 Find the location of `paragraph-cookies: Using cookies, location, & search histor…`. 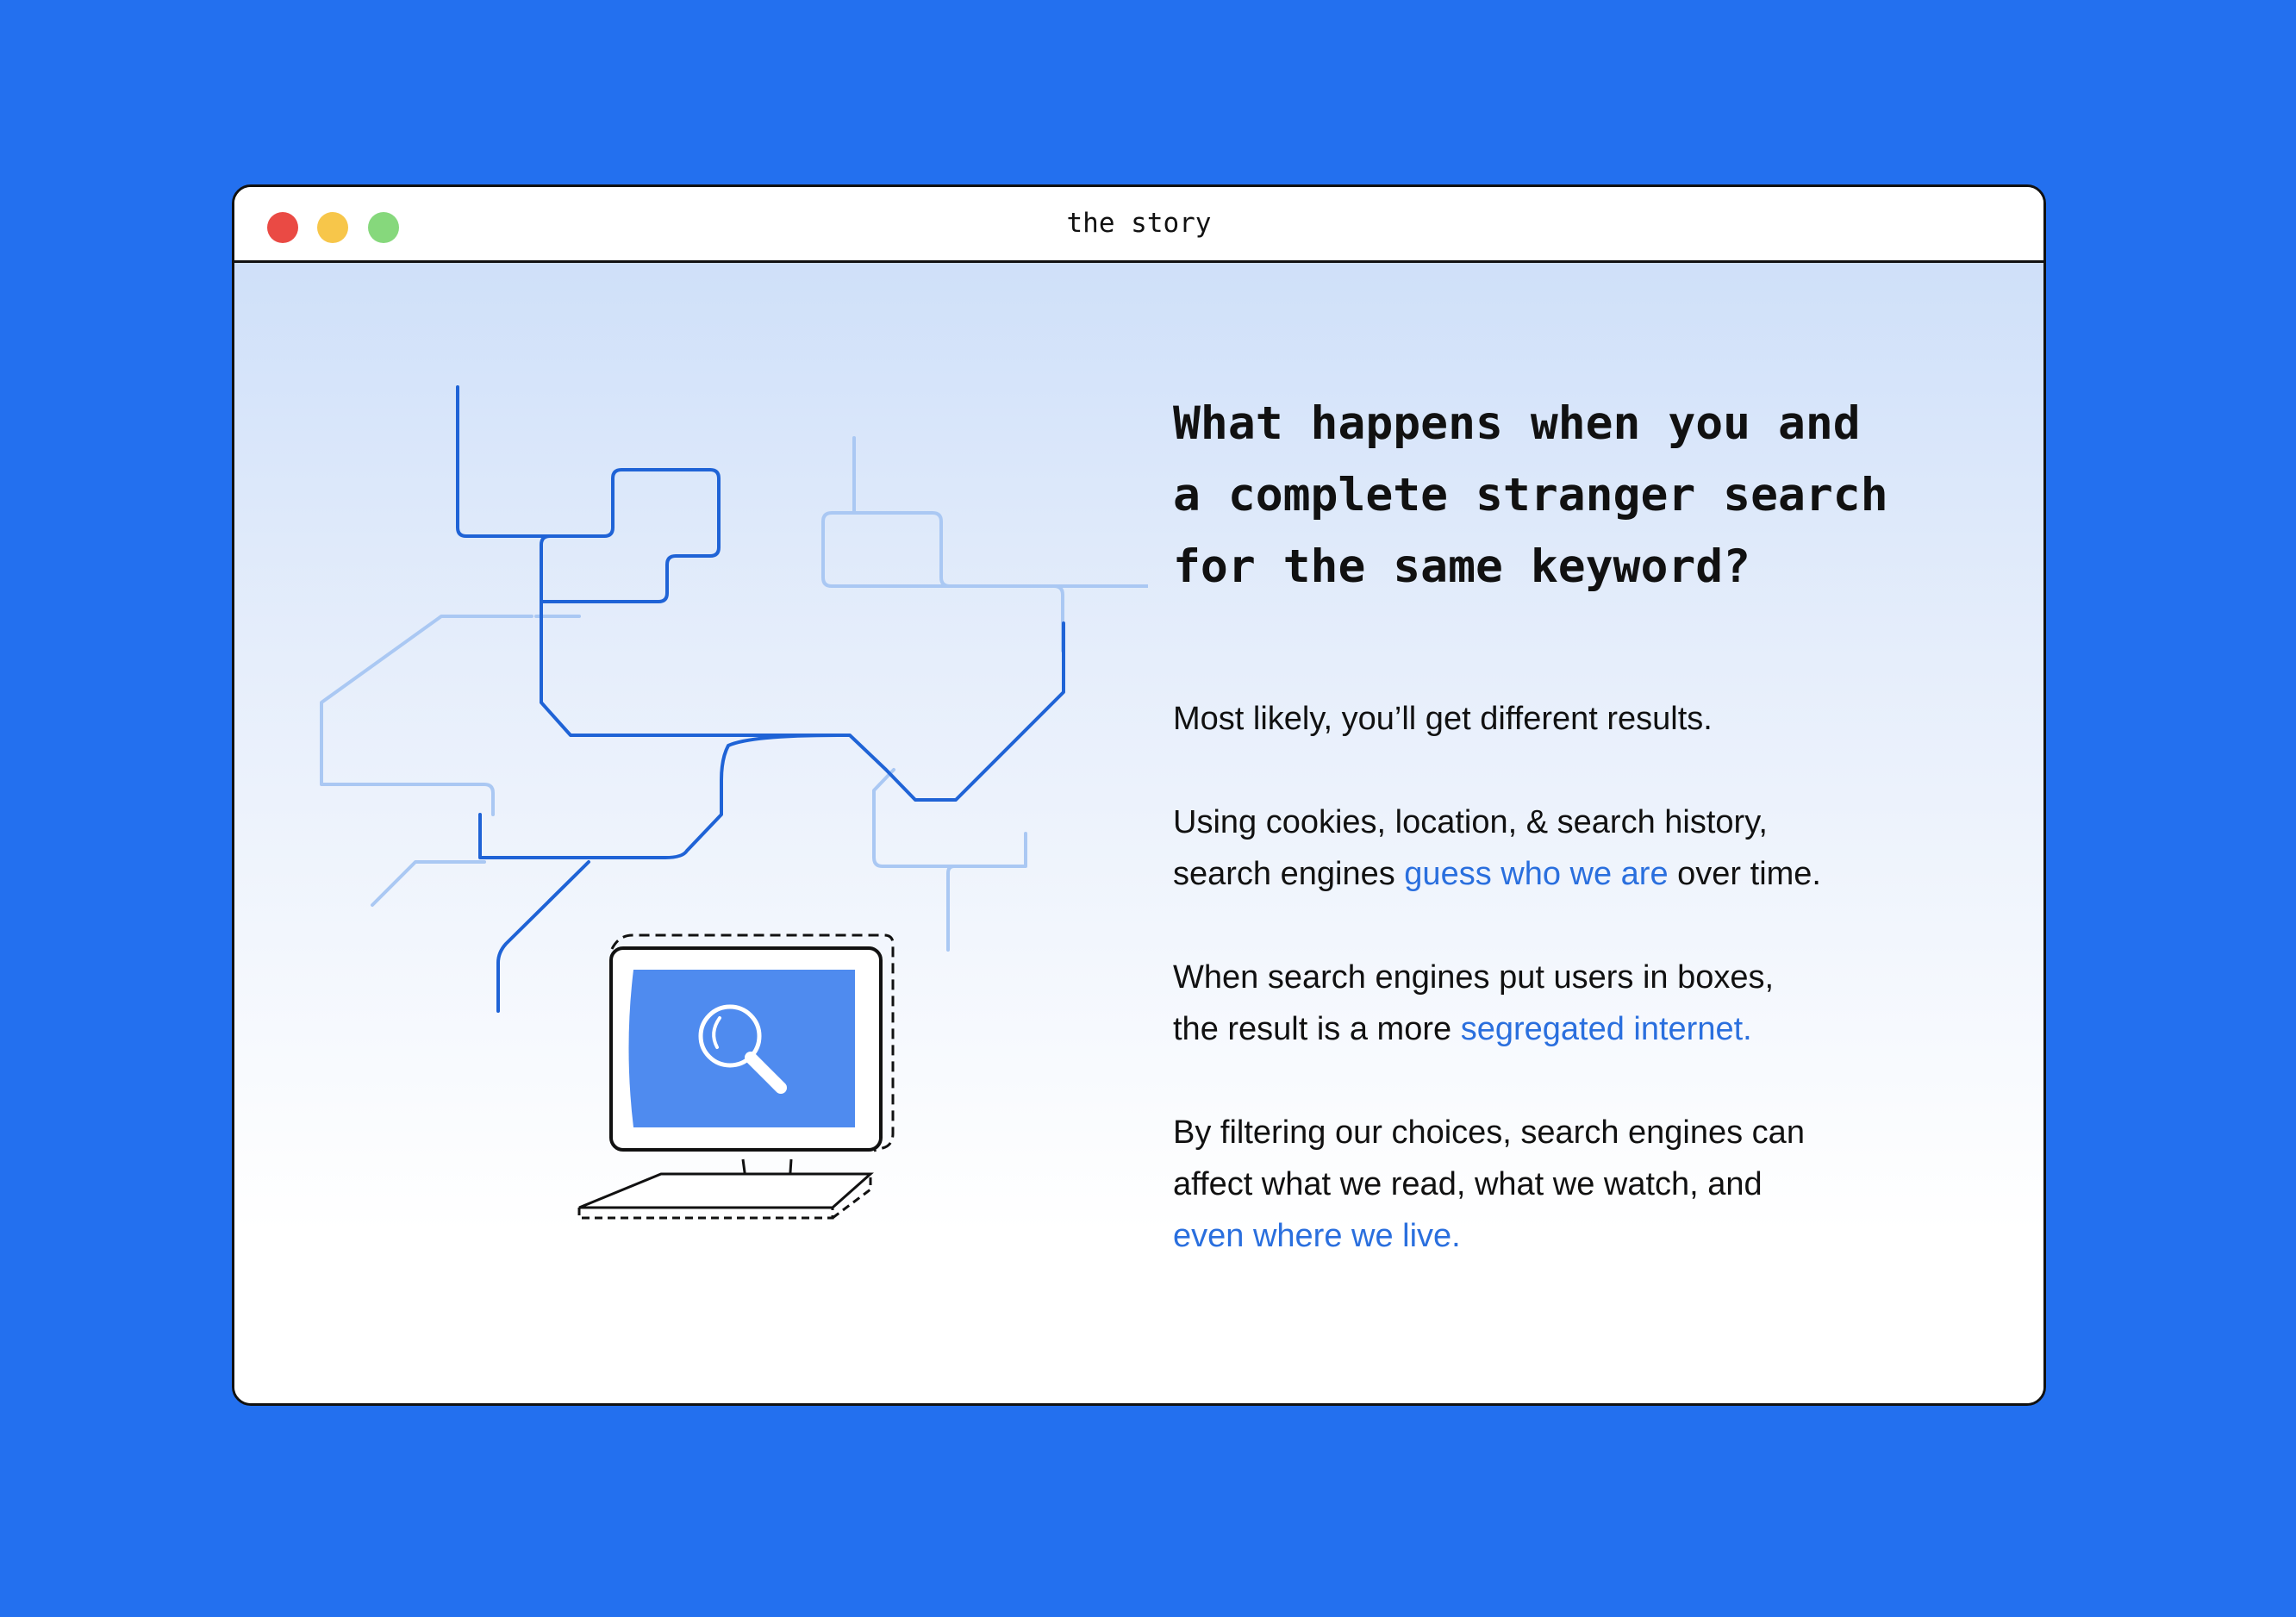

paragraph-cookies: Using cookies, location, & search histor… is located at coordinates (1561, 848).